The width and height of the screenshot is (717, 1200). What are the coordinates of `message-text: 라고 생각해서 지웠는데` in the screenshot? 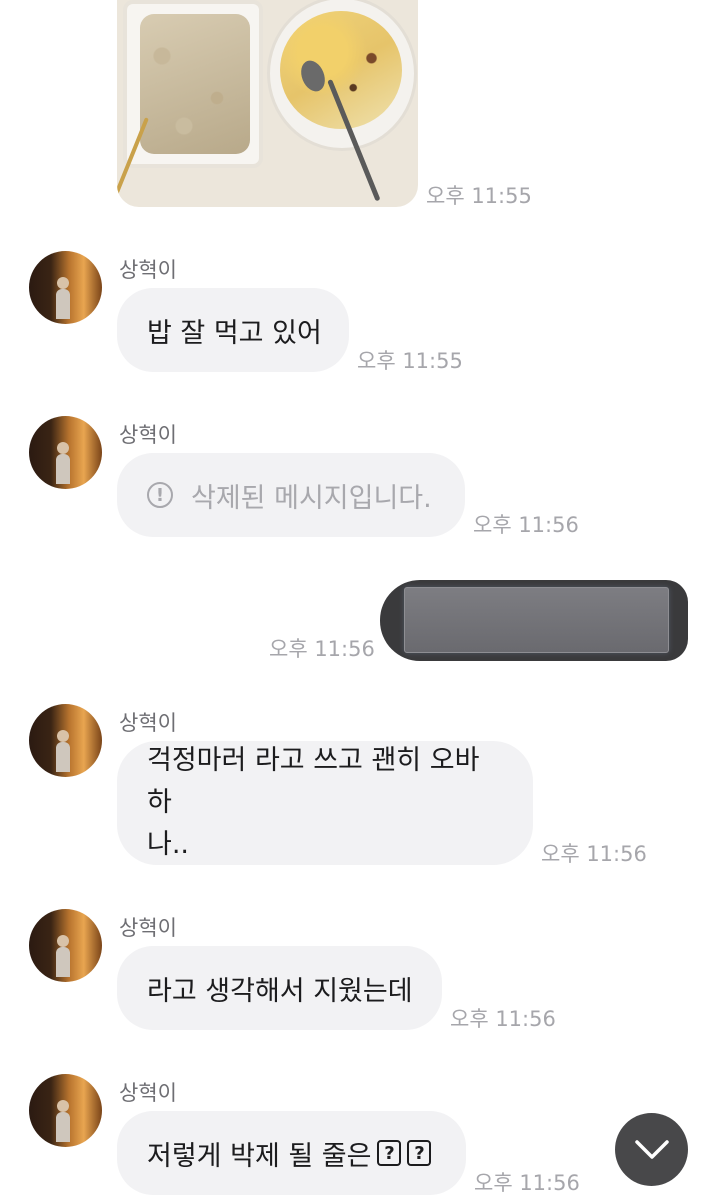 It's located at (280, 991).